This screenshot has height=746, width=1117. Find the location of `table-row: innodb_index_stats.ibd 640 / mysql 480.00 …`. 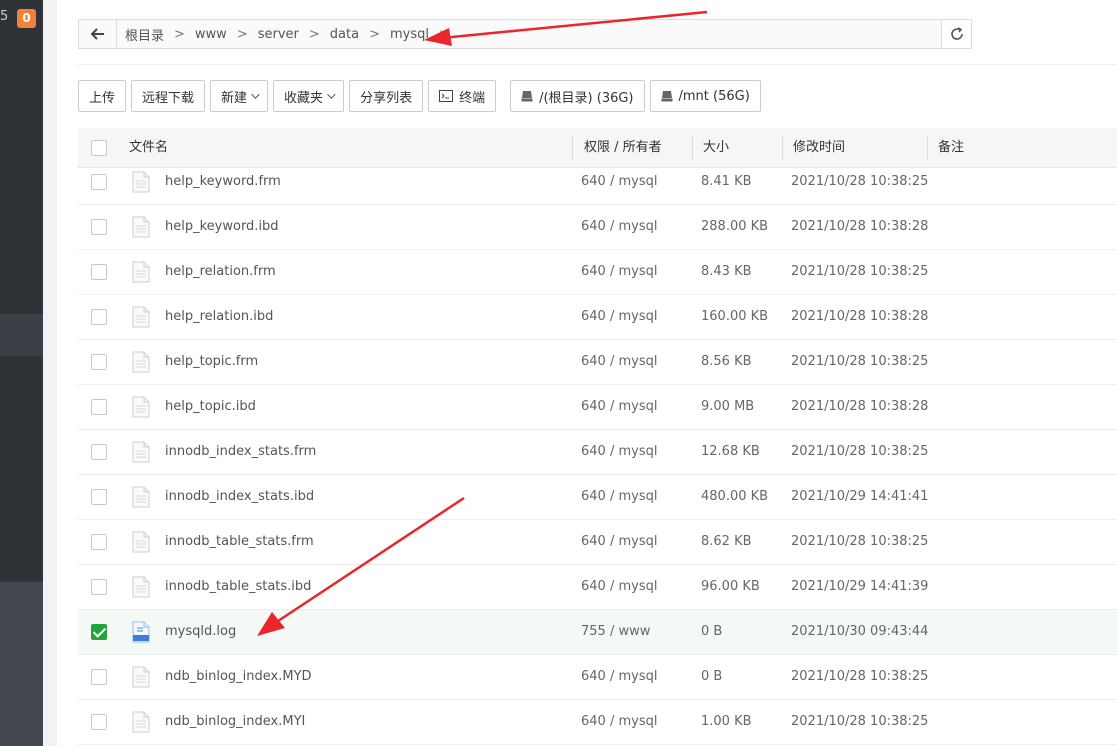

table-row: innodb_index_stats.ibd 640 / mysql 480.00 … is located at coordinates (597, 497).